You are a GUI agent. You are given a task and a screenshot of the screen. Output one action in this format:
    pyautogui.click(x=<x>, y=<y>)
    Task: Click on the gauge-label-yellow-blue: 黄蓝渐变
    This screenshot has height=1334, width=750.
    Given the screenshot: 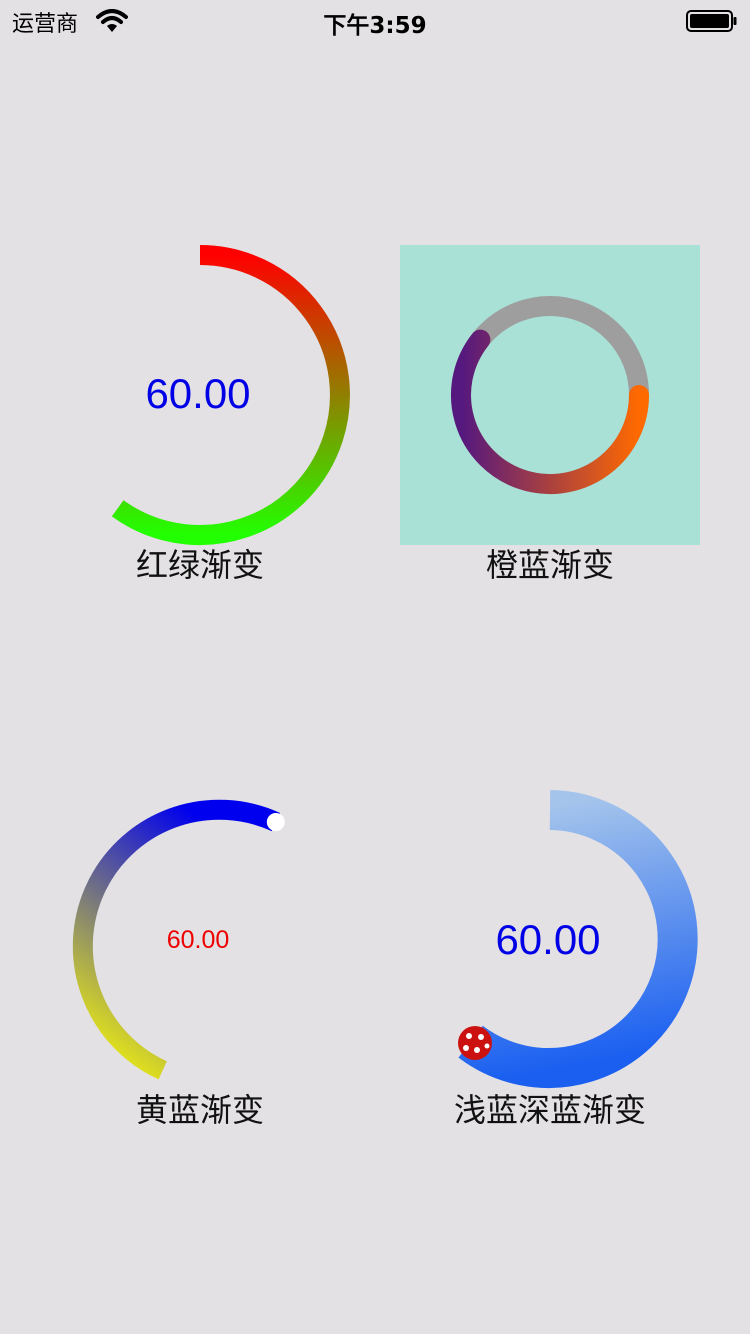 What is the action you would take?
    pyautogui.click(x=199, y=1110)
    